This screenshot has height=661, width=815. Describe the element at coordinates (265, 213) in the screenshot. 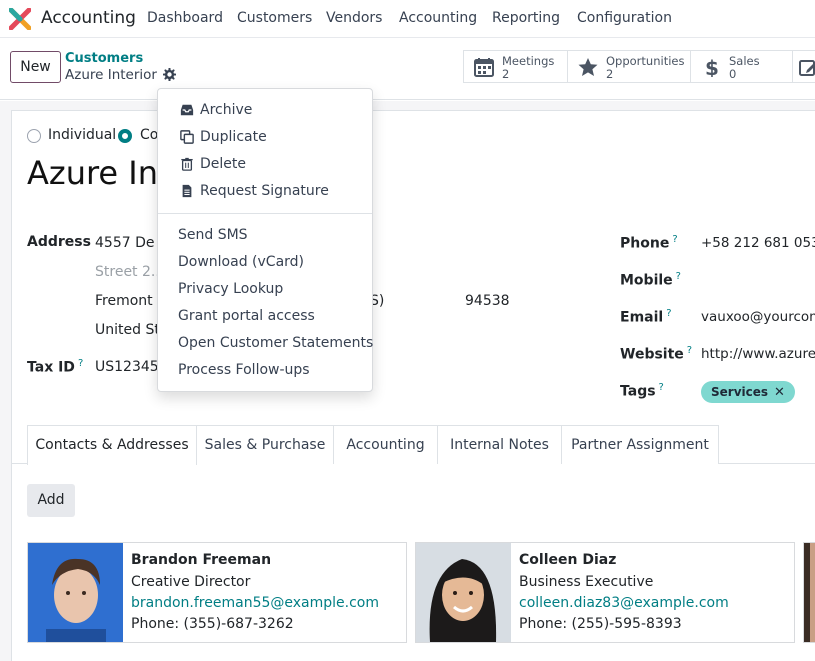

I see `menu-divider` at that location.